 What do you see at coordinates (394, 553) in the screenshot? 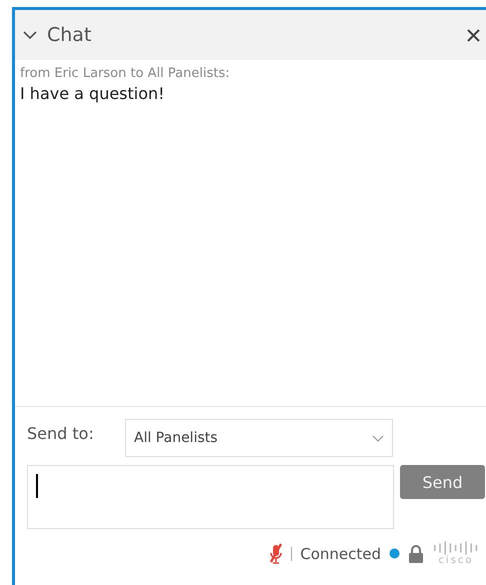
I see `status-dot-icon` at bounding box center [394, 553].